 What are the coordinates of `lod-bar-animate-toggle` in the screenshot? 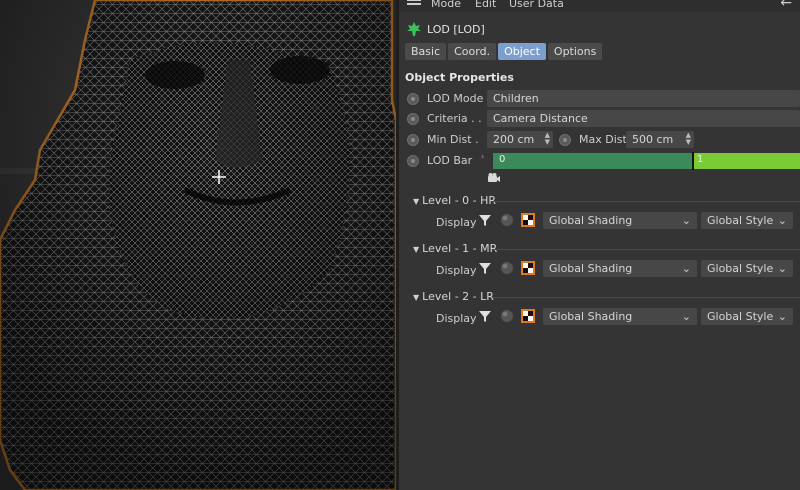 It's located at (413, 161).